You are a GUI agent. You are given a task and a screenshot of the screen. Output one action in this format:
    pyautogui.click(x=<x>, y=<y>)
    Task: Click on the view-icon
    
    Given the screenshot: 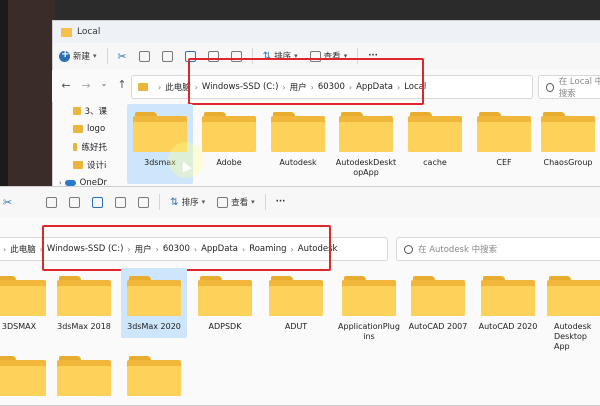 What is the action you would take?
    pyautogui.click(x=223, y=202)
    